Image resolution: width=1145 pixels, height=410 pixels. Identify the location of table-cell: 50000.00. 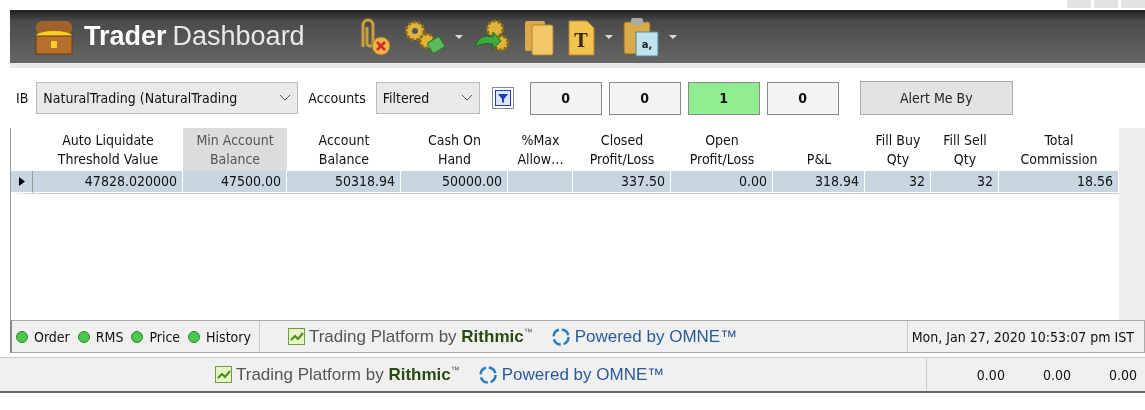
(471, 181).